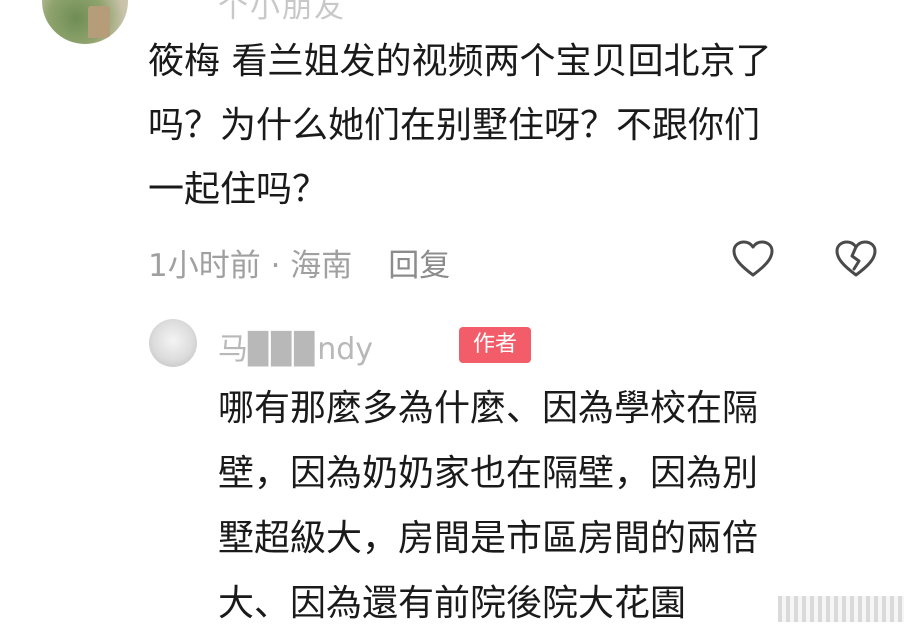  I want to click on commenter-username: 个小朋友, so click(282, 13).